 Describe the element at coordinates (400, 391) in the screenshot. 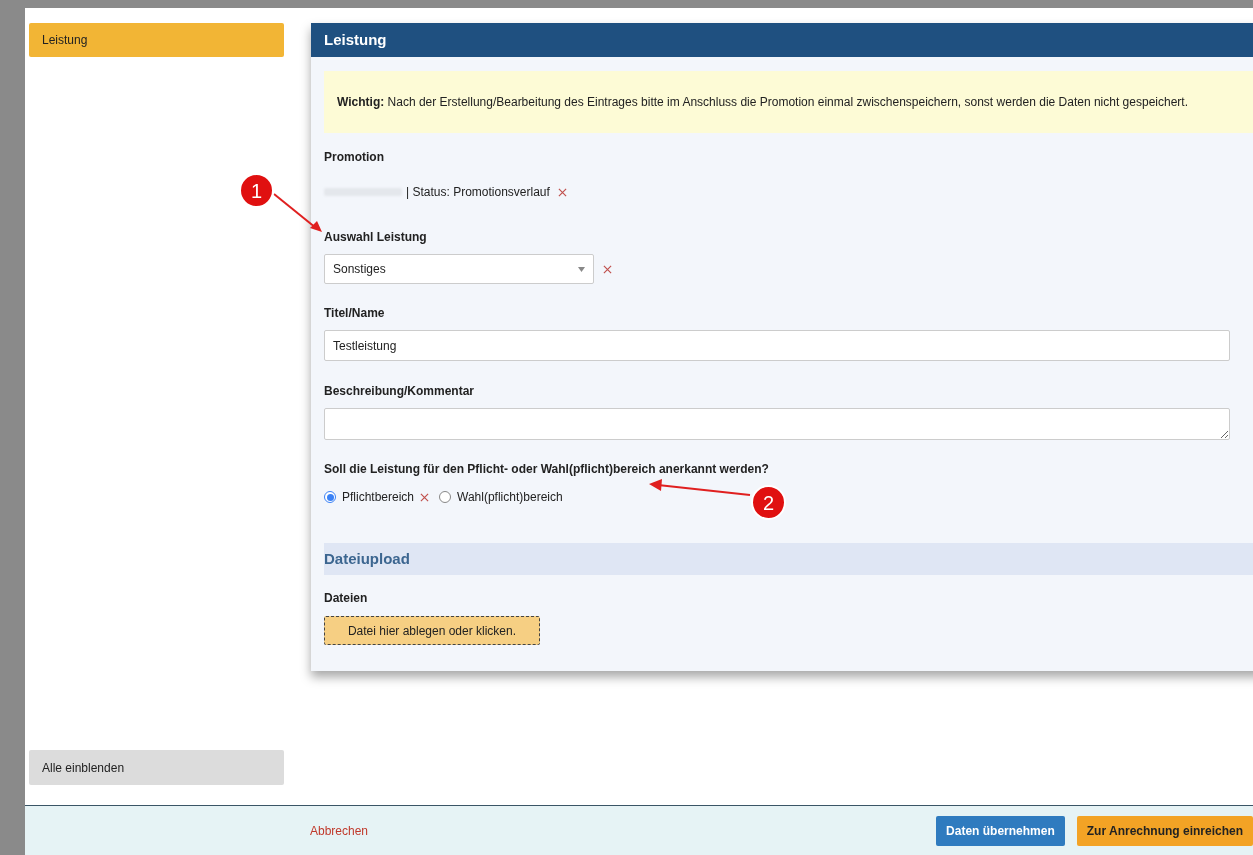

I see `field-label: Beschreibung/Kommentar` at that location.